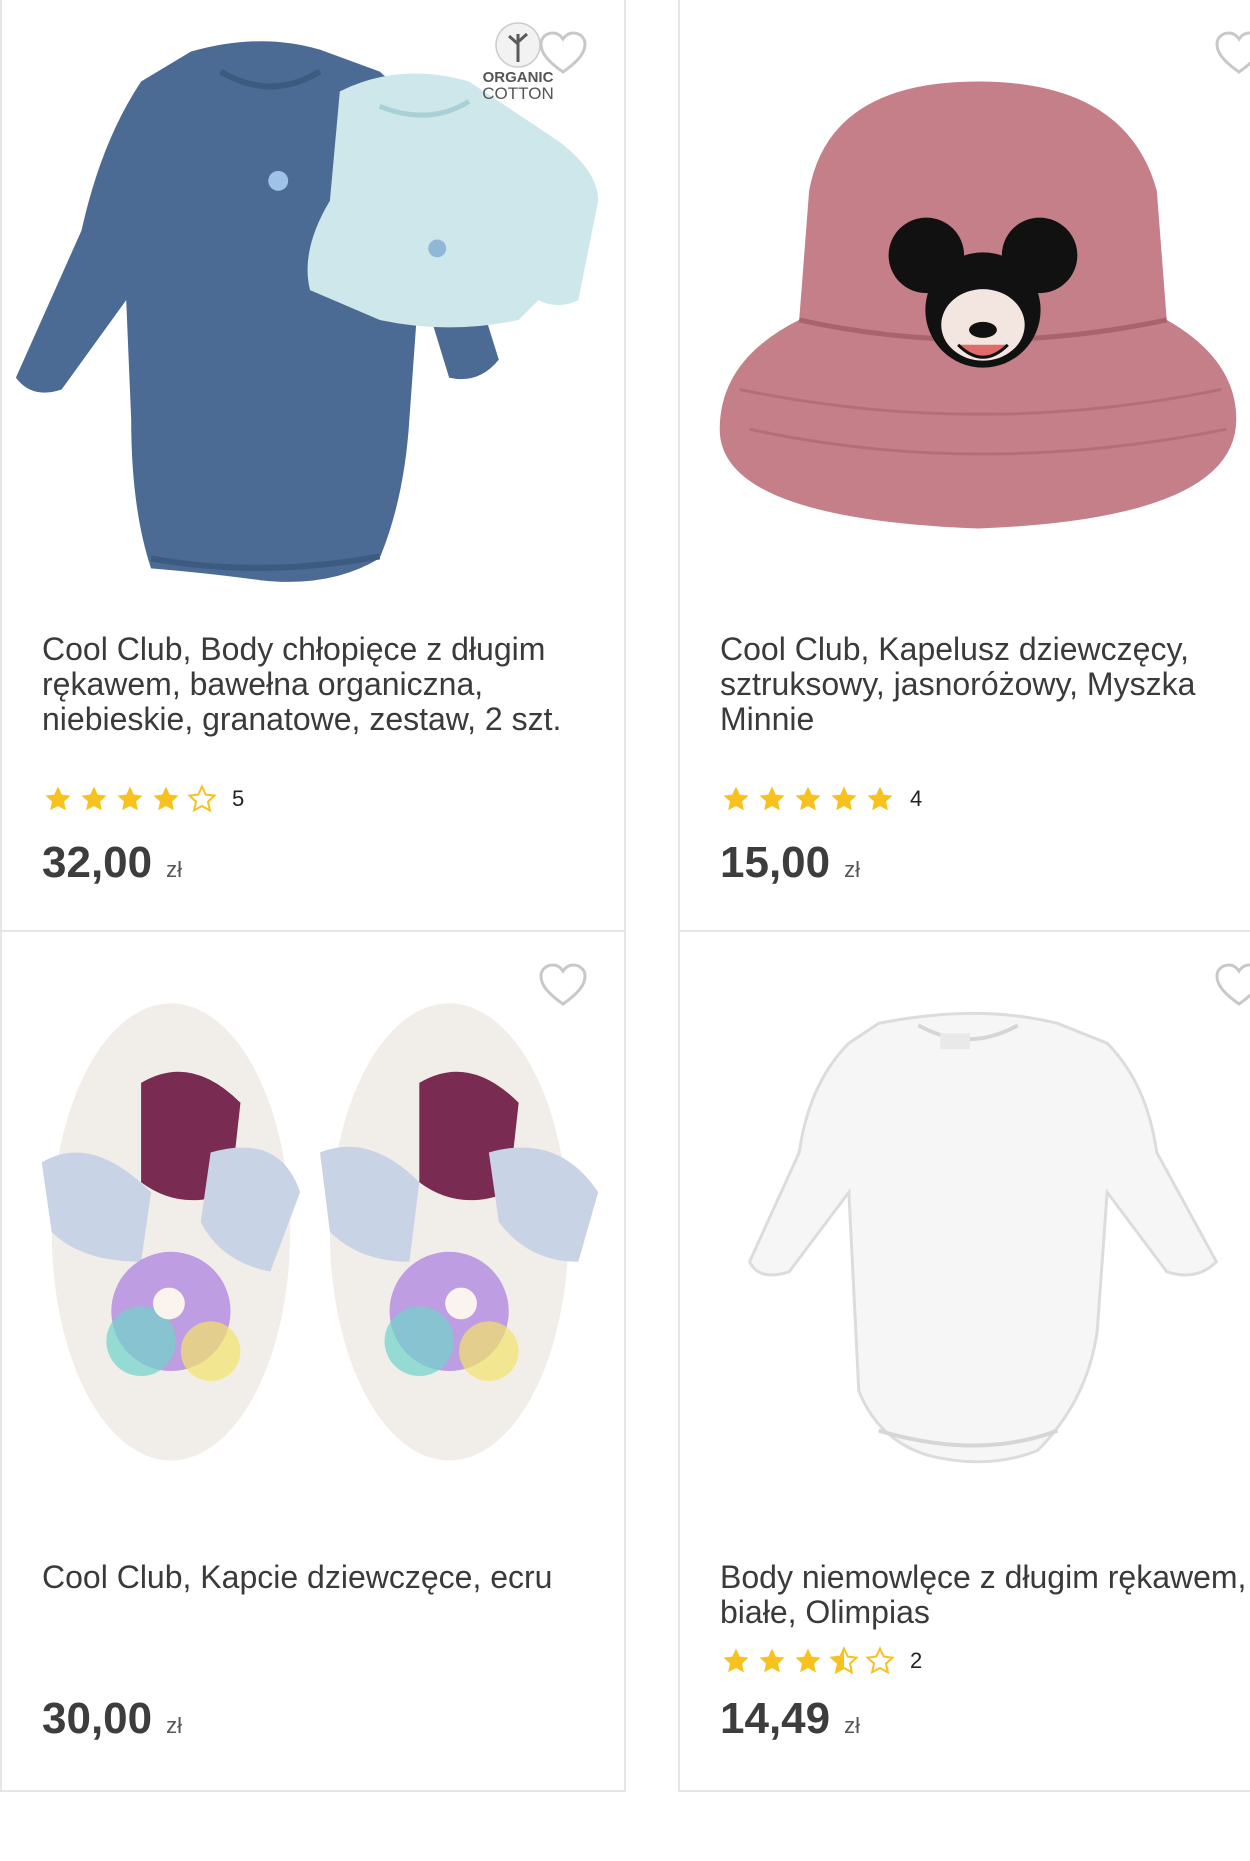 This screenshot has width=1250, height=1861. I want to click on price: 15,00 zł, so click(790, 863).